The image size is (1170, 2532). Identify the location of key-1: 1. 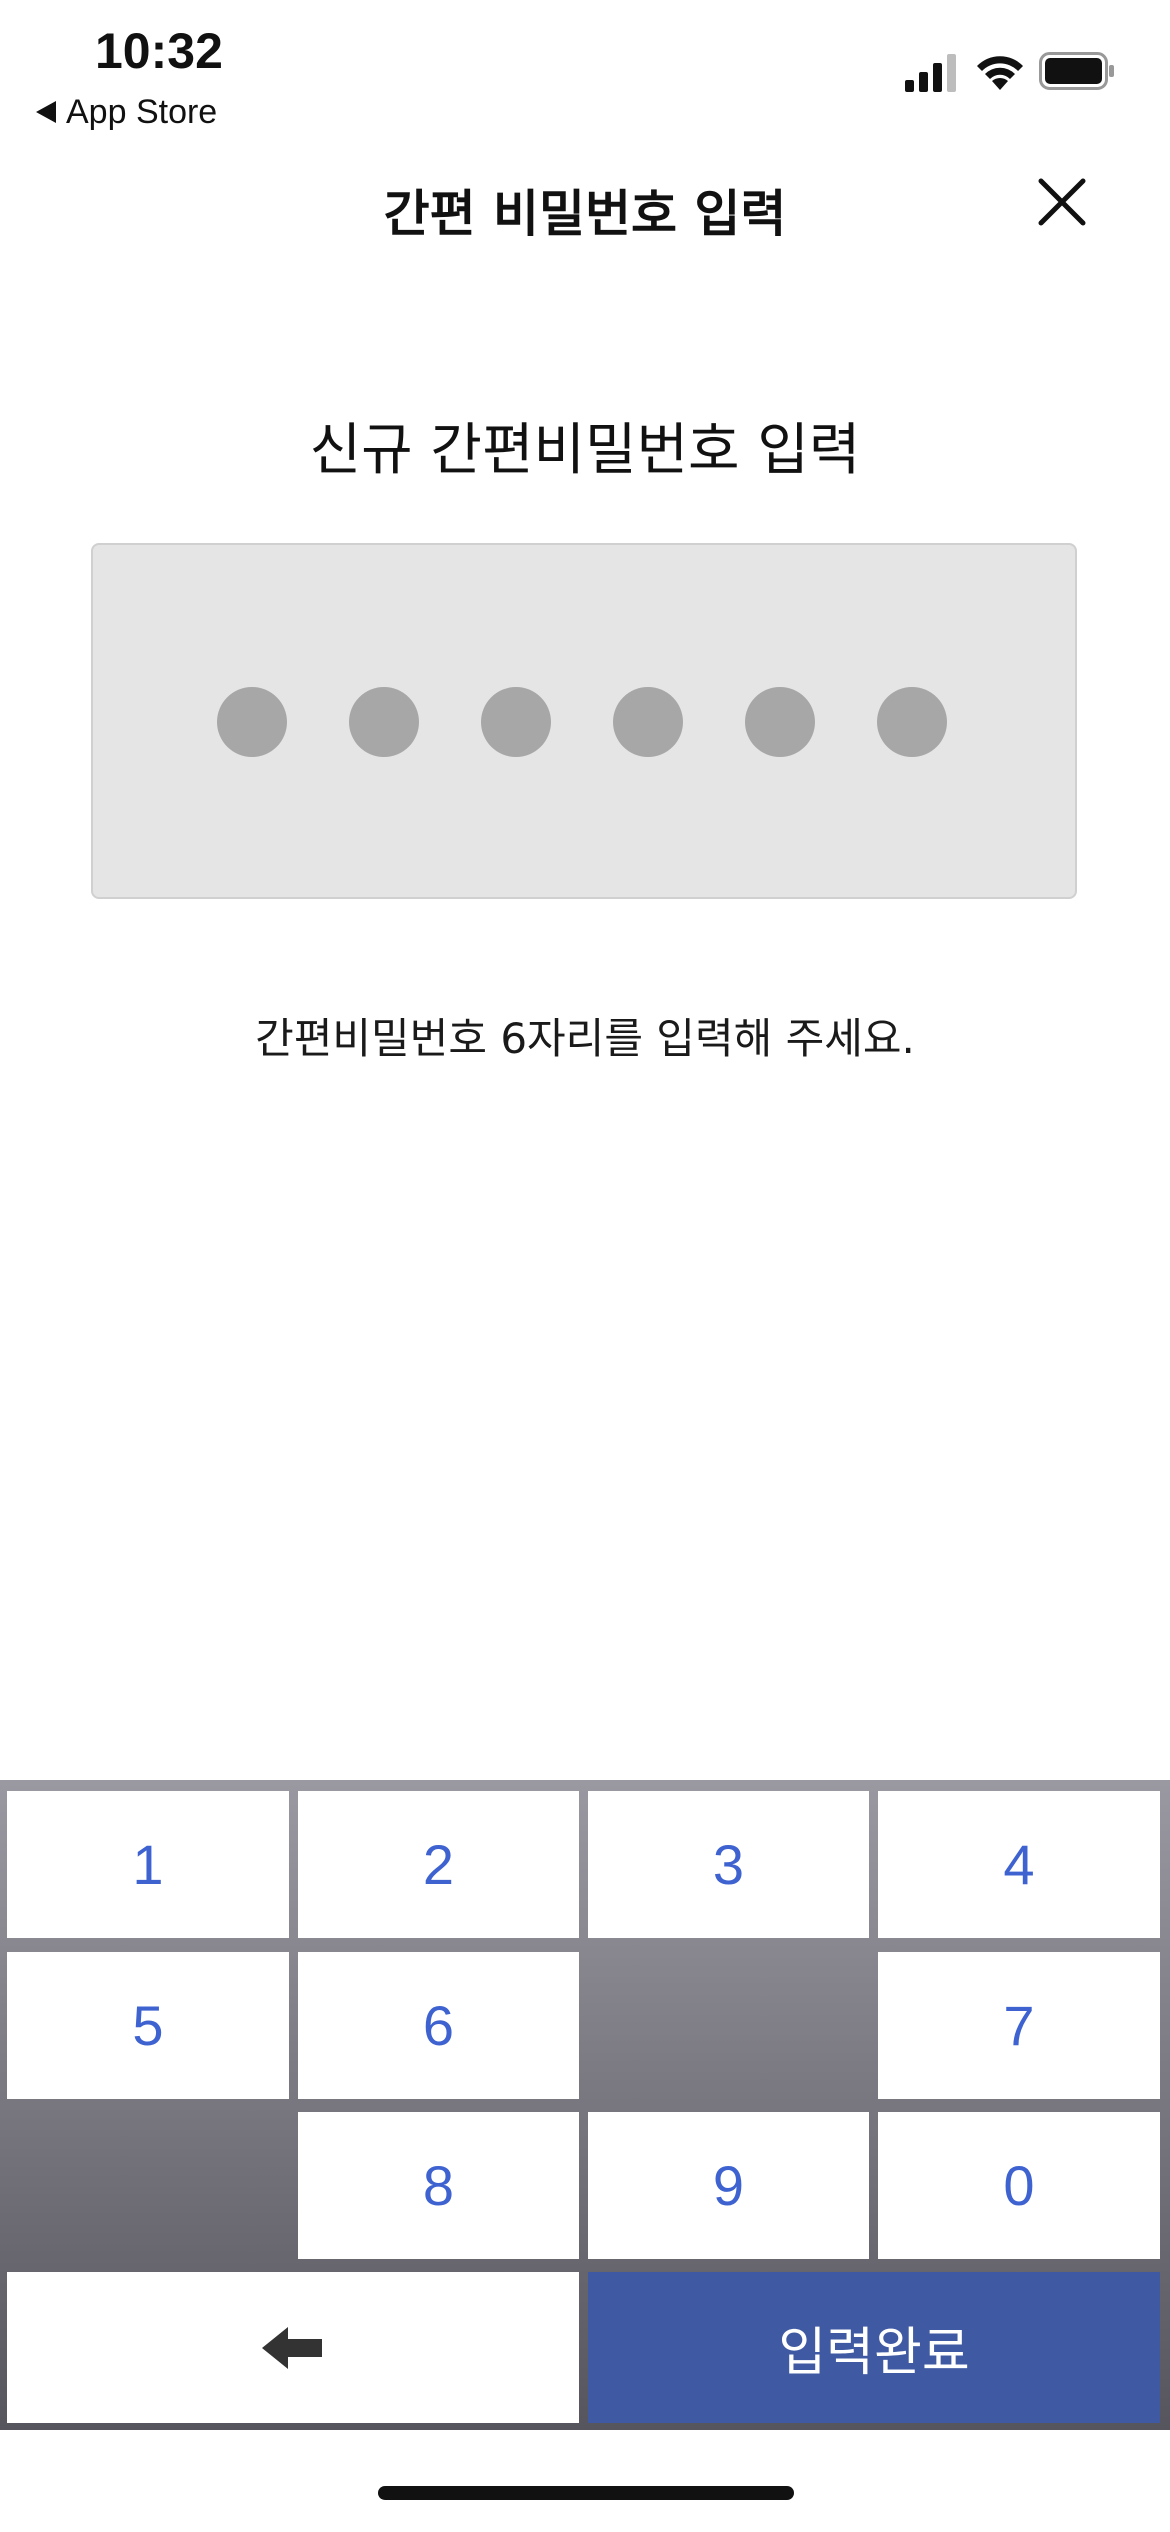
(148, 1864).